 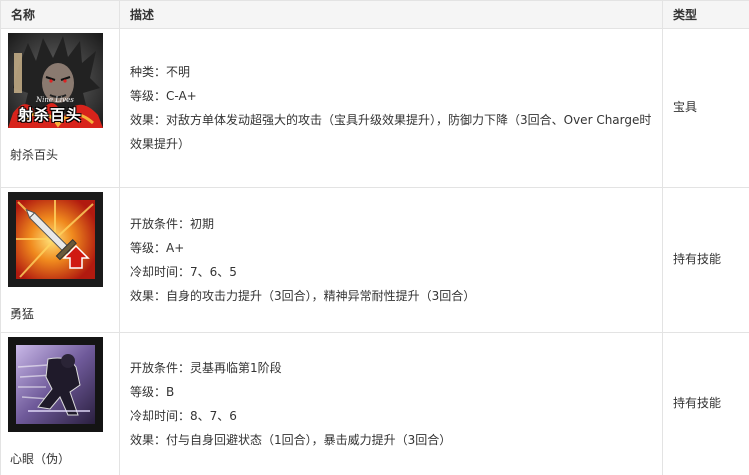 What do you see at coordinates (705, 108) in the screenshot?
I see `type-cell: 宝具` at bounding box center [705, 108].